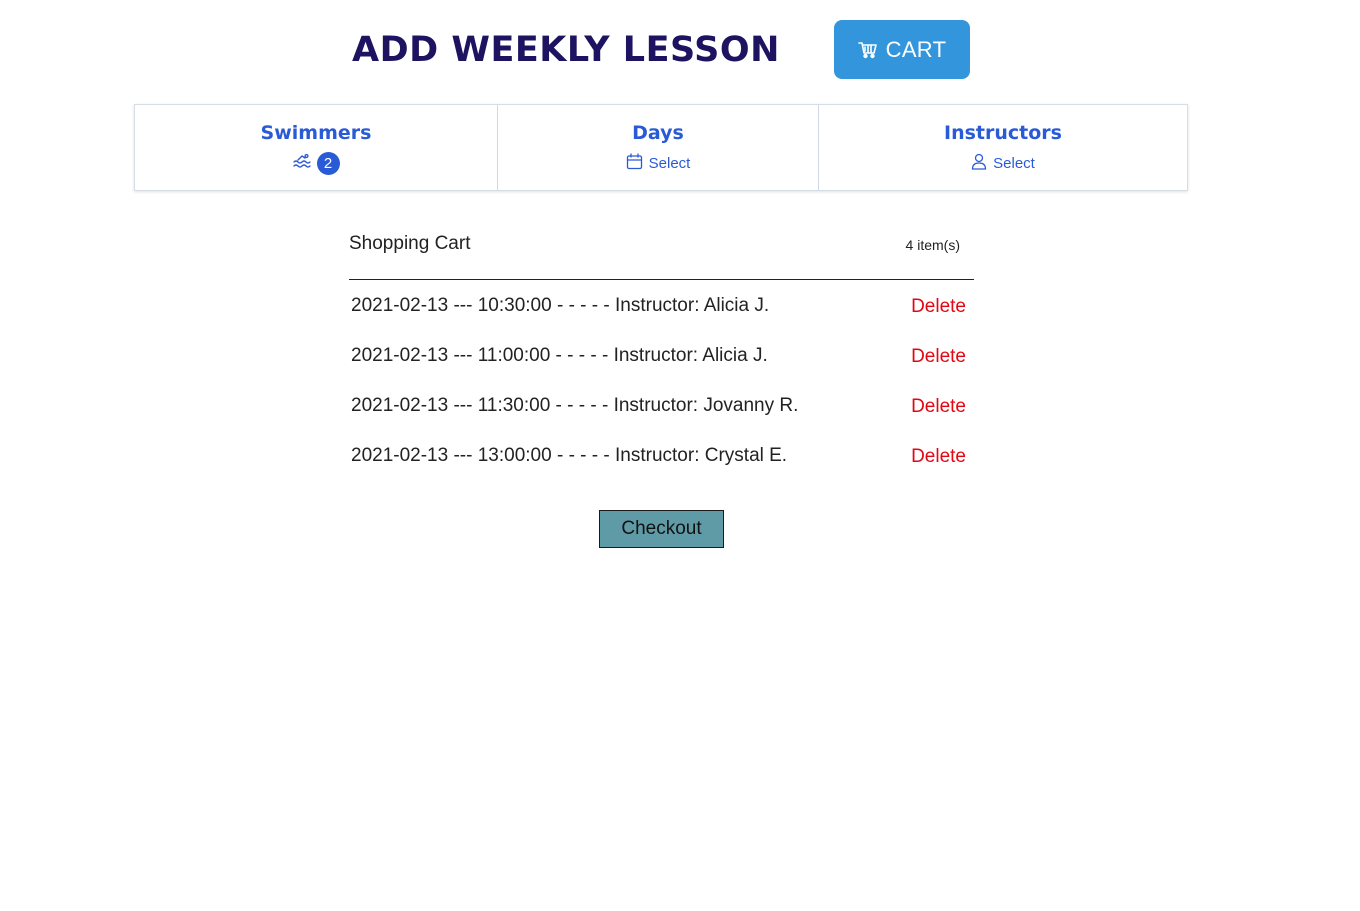 This screenshot has width=1360, height=911. I want to click on tab-days: Days Select, so click(657, 147).